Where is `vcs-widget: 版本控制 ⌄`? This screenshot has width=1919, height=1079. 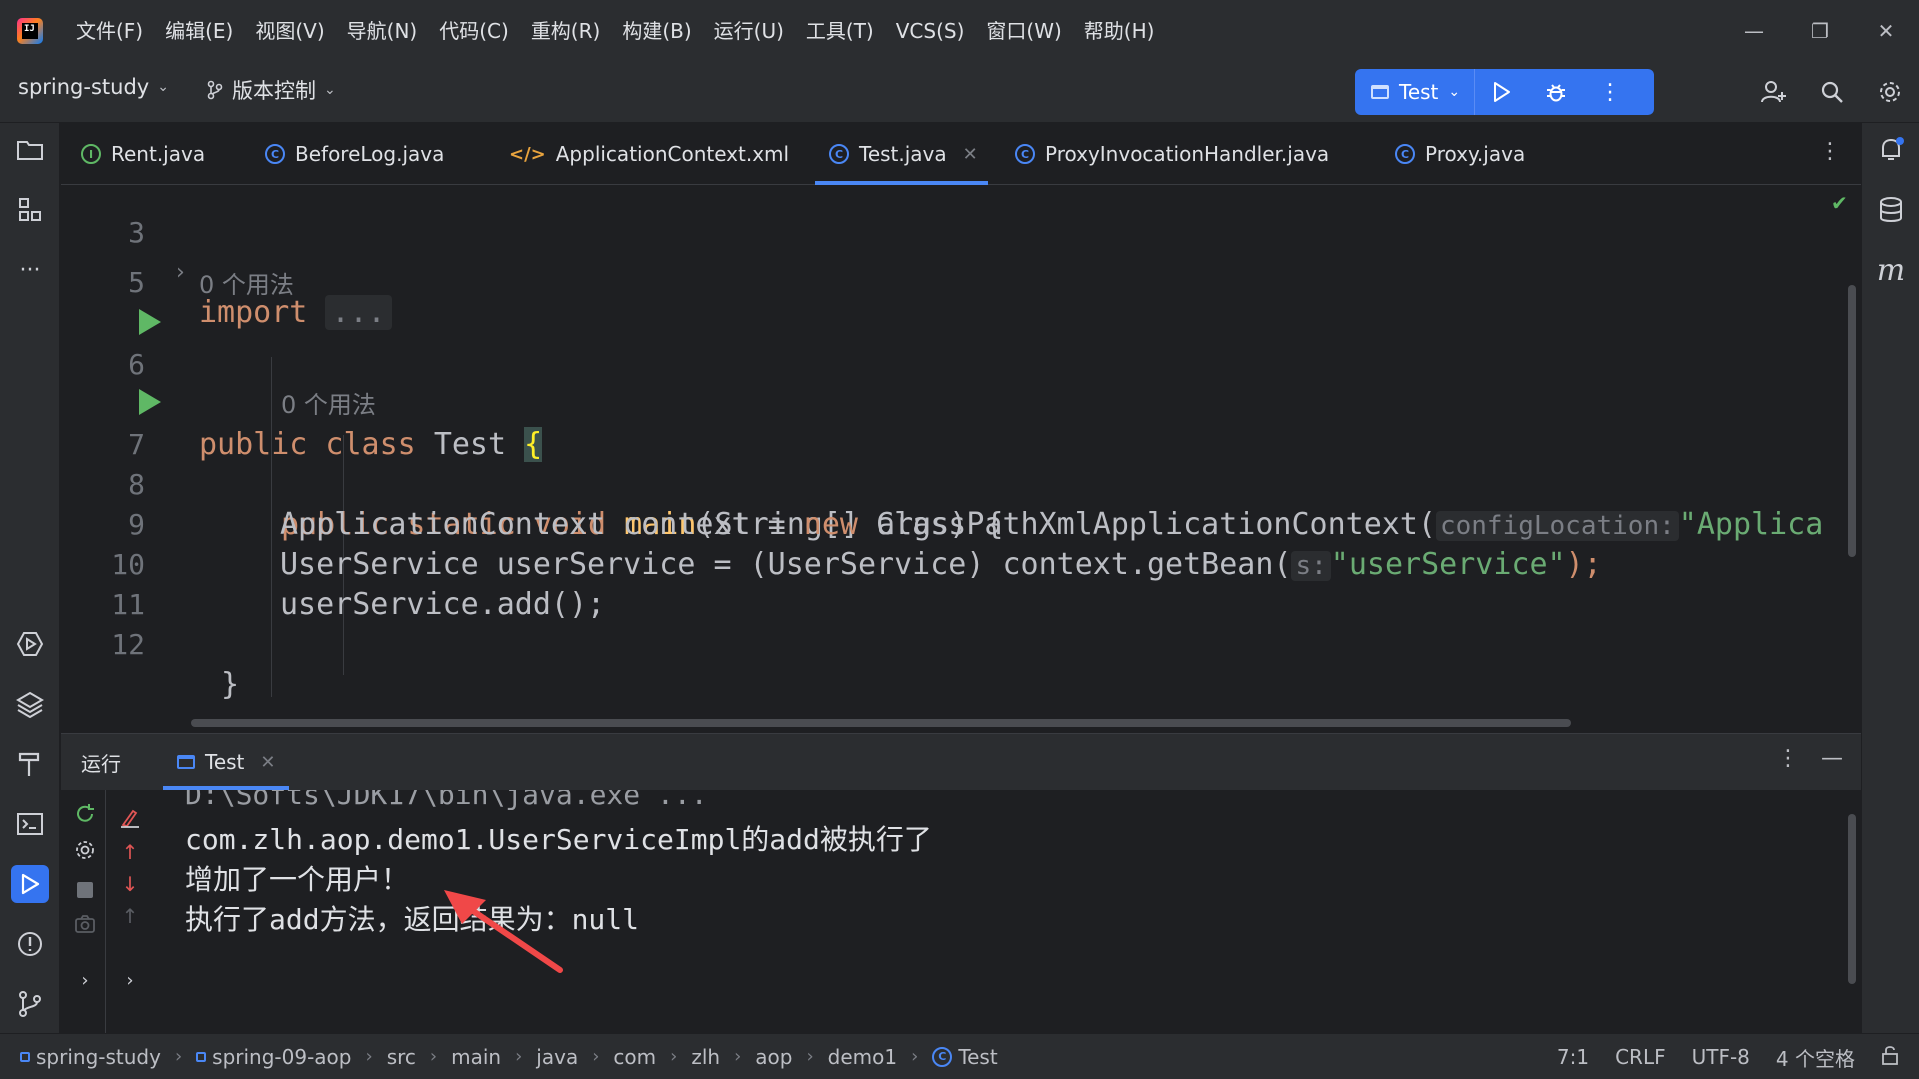 vcs-widget: 版本控制 ⌄ is located at coordinates (271, 90).